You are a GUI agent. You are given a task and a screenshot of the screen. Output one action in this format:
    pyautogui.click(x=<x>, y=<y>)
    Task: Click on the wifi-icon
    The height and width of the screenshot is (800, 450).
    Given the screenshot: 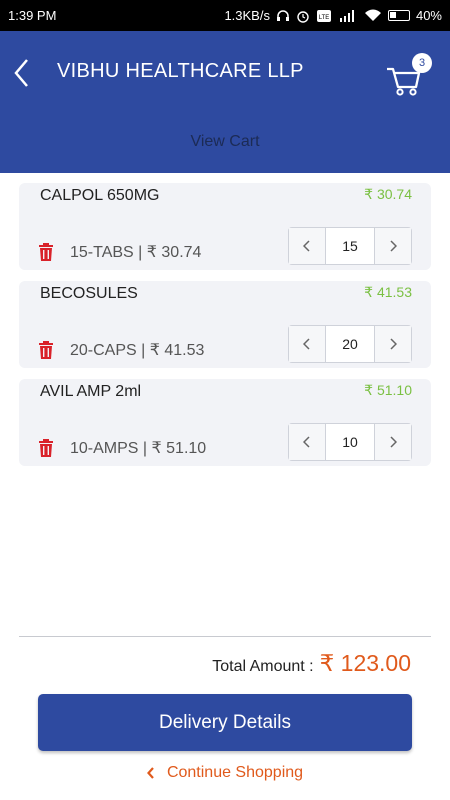 What is the action you would take?
    pyautogui.click(x=372, y=15)
    